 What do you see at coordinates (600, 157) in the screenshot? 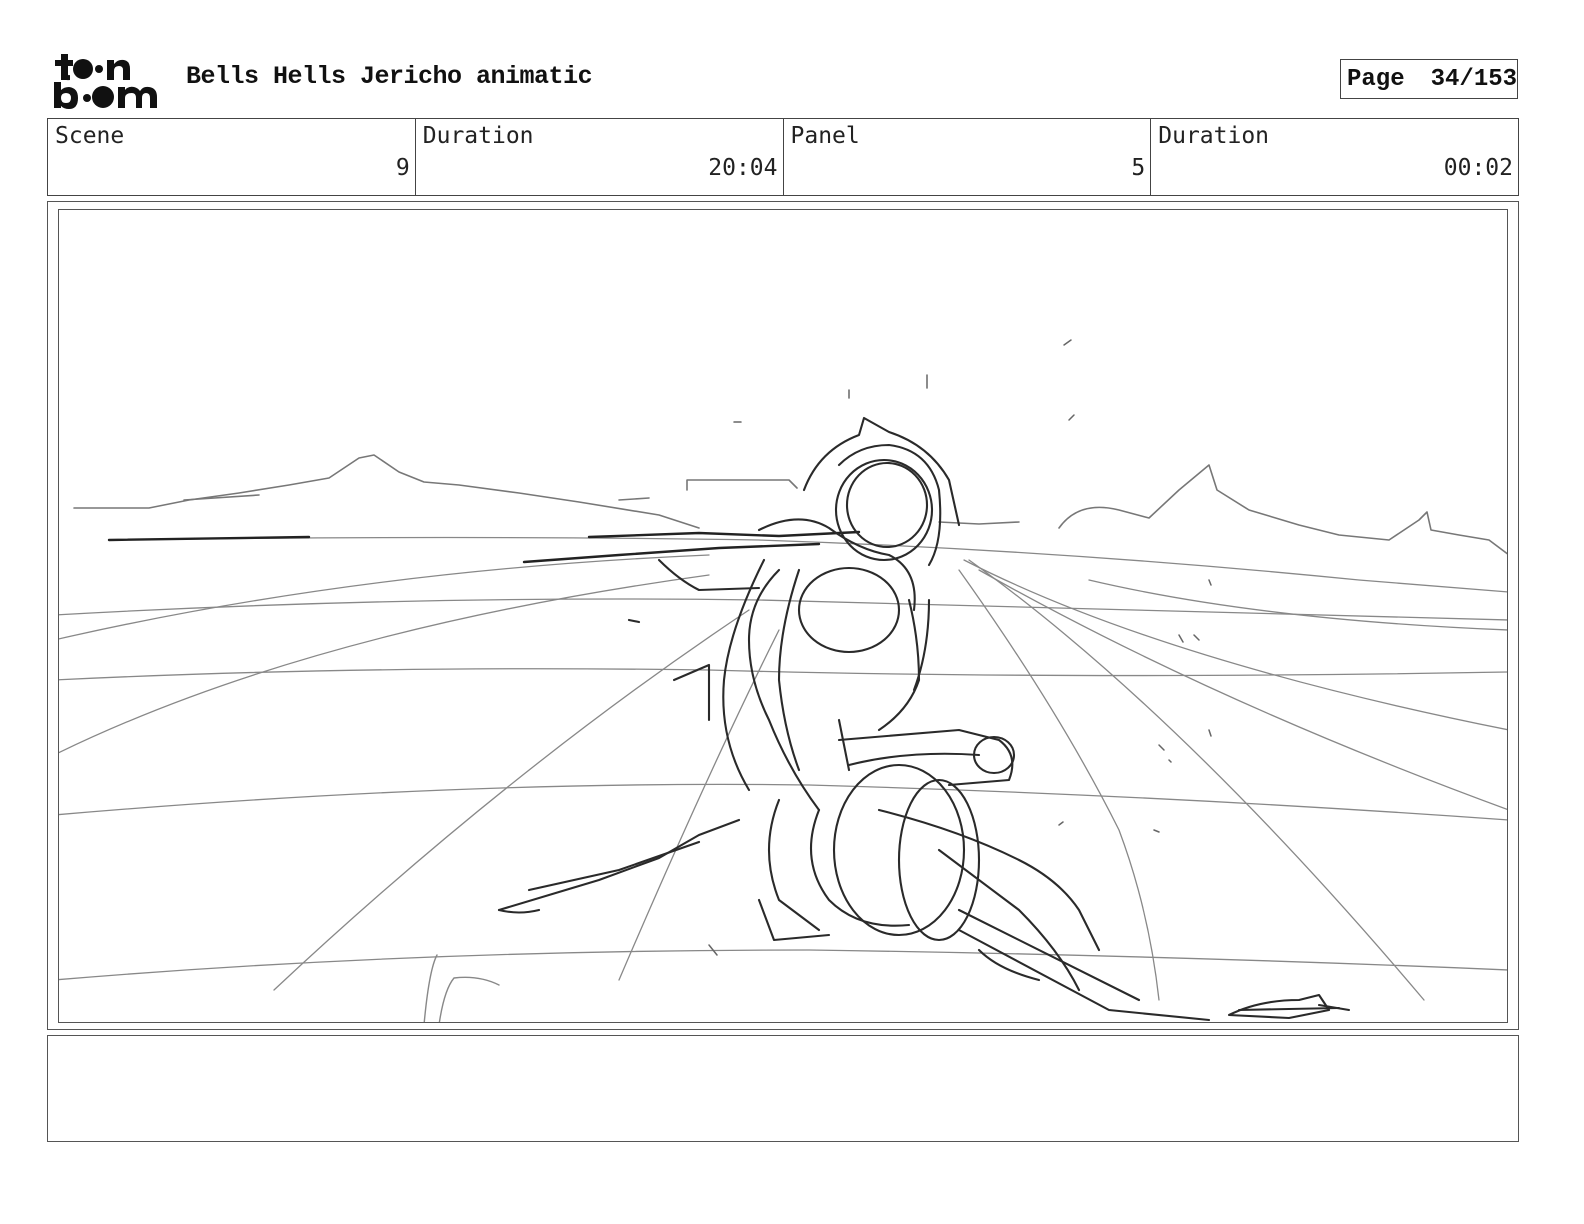
I see `scene-duration-cell: Duration 20:04` at bounding box center [600, 157].